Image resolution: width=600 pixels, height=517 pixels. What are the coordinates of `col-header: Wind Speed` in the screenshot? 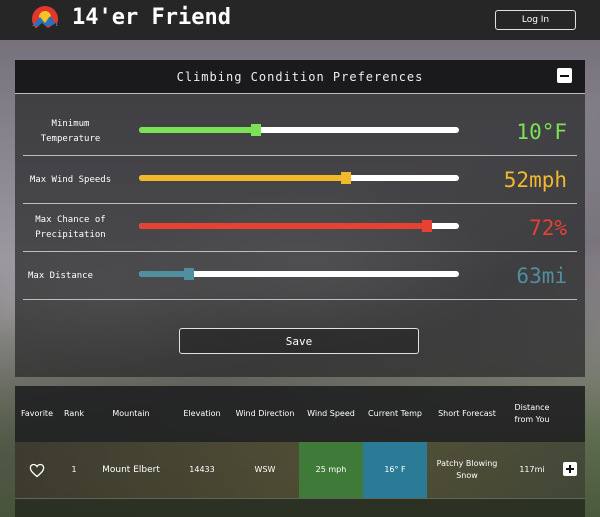 It's located at (331, 414).